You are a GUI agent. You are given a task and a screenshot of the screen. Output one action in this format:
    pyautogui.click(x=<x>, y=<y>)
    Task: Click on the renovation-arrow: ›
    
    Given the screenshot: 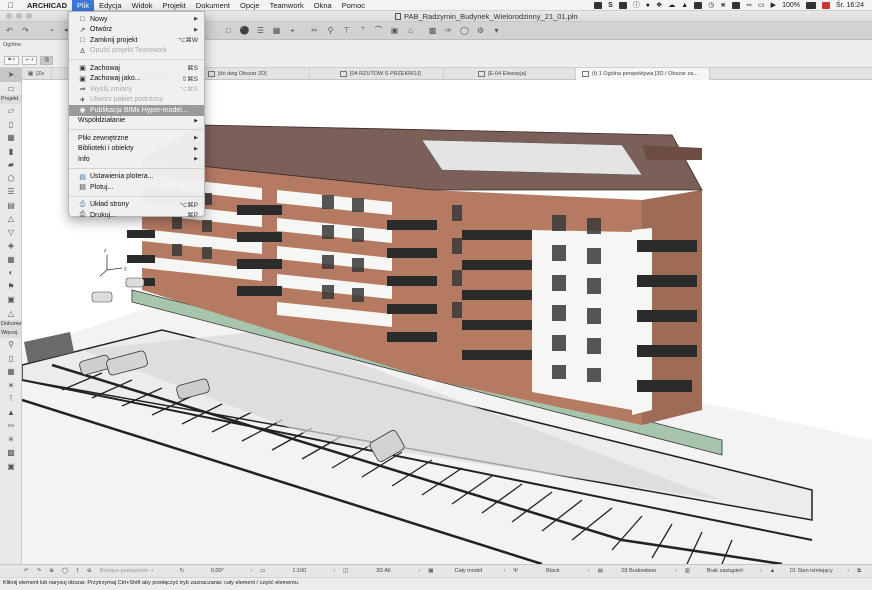 What is the action you would take?
    pyautogui.click(x=848, y=571)
    